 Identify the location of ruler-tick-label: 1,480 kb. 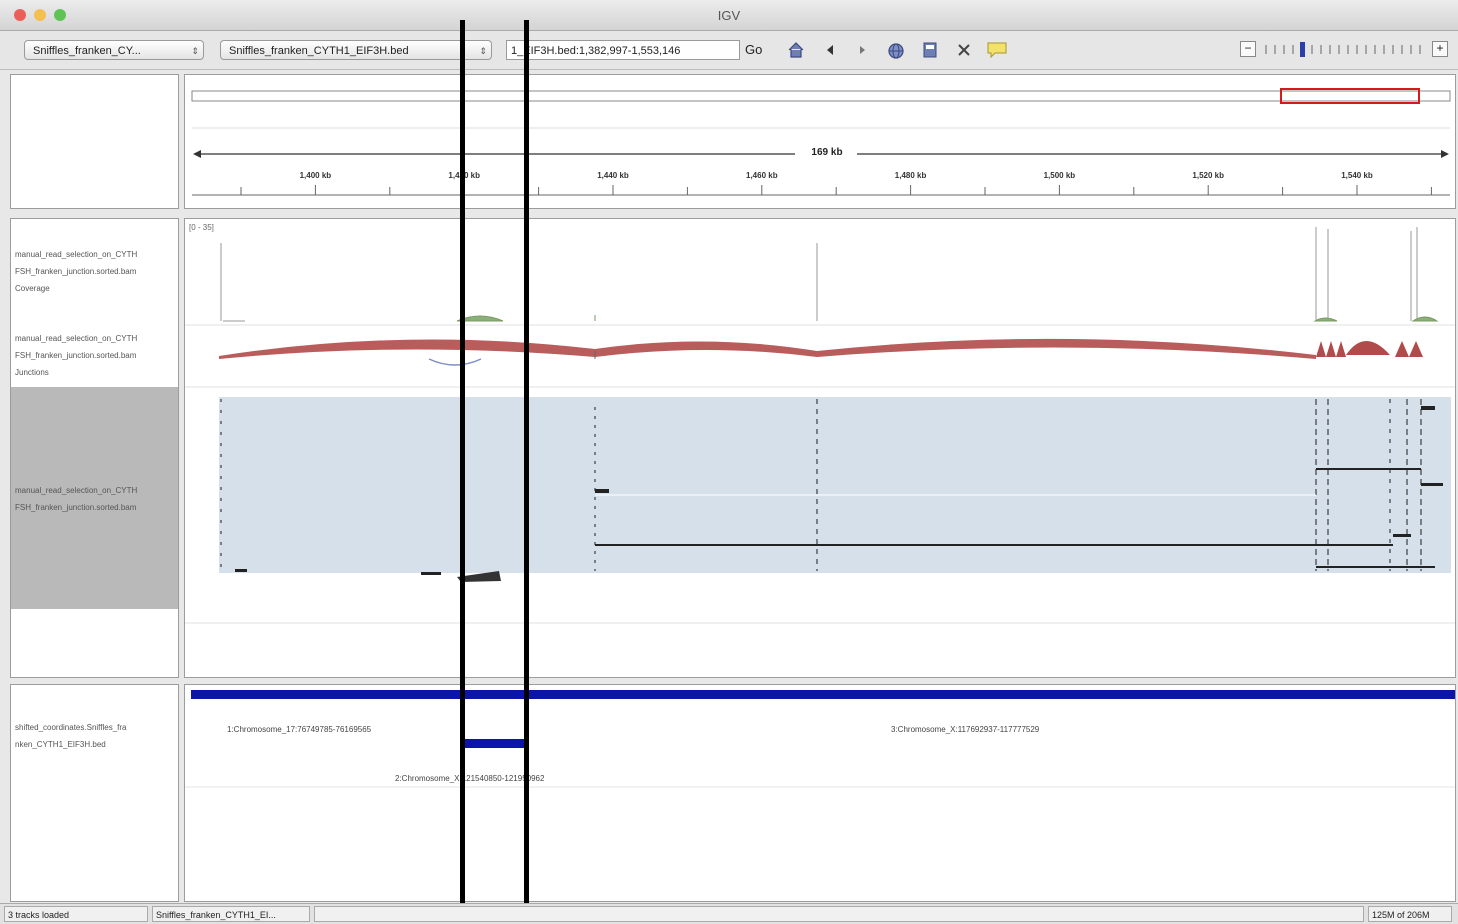
(910, 175).